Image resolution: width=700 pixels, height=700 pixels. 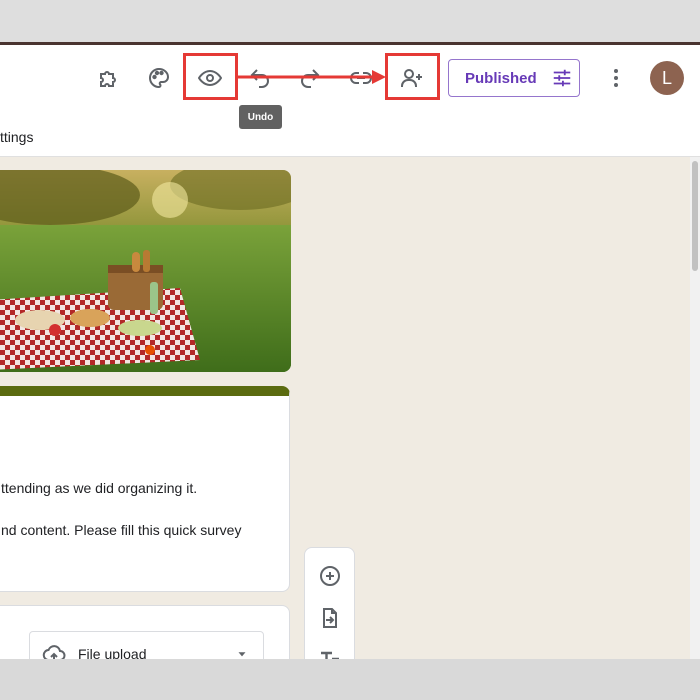 What do you see at coordinates (146, 645) in the screenshot?
I see `question-type-select: File upload` at bounding box center [146, 645].